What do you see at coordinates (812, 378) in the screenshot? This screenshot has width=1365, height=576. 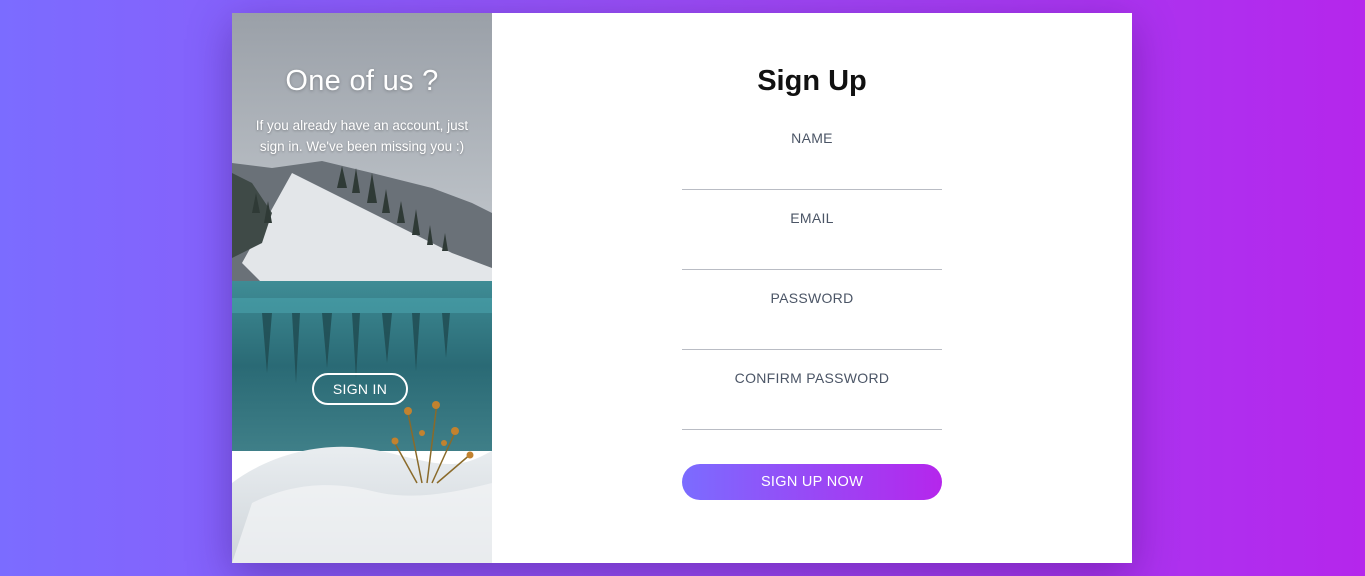 I see `confirm-password-label: CONFIRM PASSWORD` at bounding box center [812, 378].